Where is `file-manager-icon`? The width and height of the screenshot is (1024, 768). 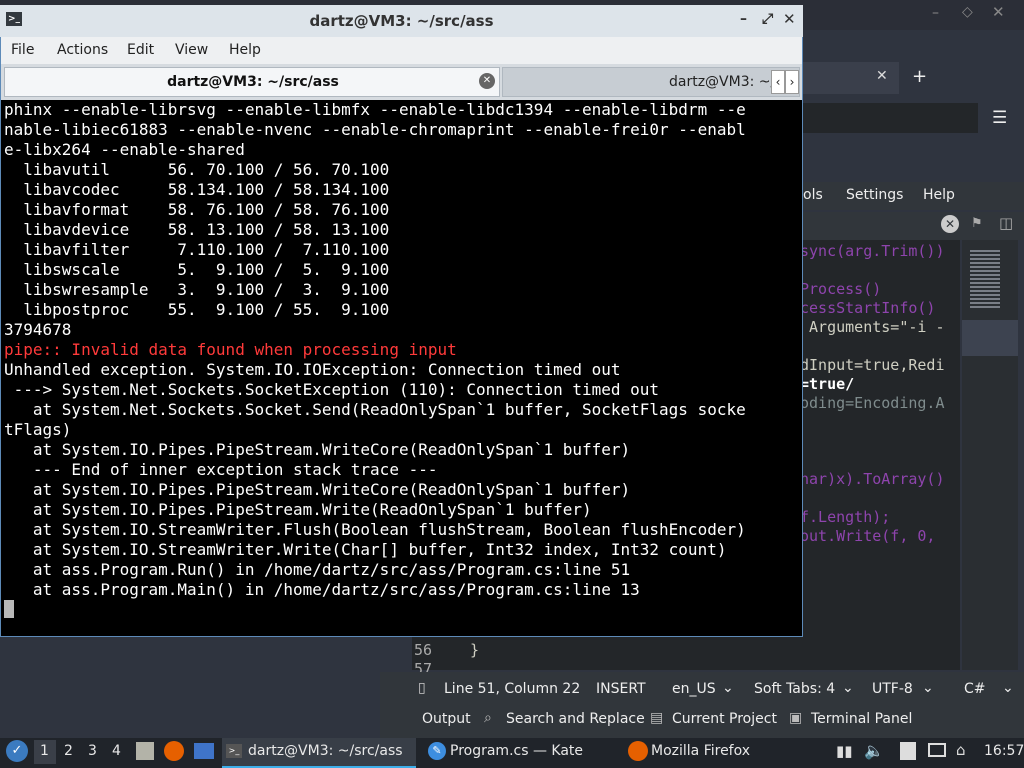 file-manager-icon is located at coordinates (145, 751).